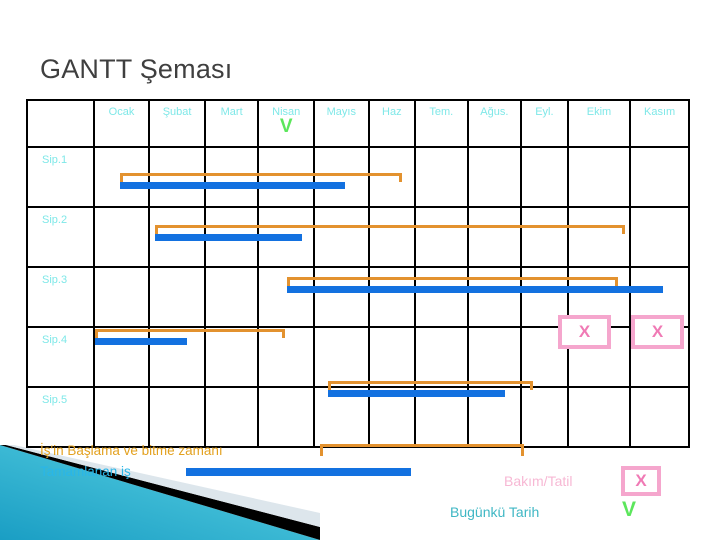 Image resolution: width=720 pixels, height=540 pixels. I want to click on header-month-mart: Mart, so click(231, 123).